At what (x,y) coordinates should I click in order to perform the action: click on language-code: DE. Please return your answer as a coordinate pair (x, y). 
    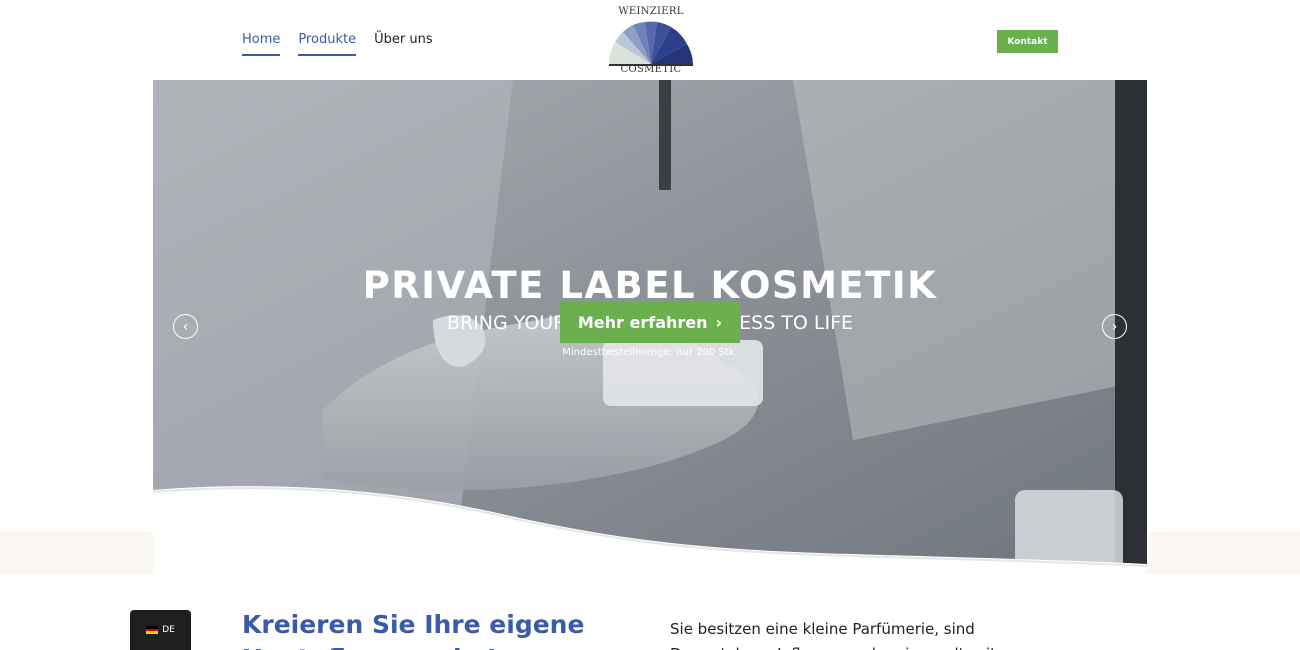
    Looking at the image, I should click on (168, 630).